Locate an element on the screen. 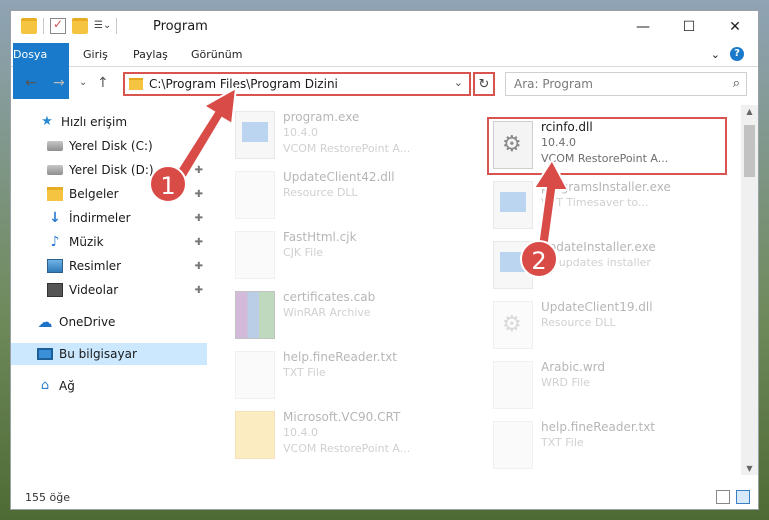 The image size is (769, 520). file-type: VY updates installer is located at coordinates (596, 262).